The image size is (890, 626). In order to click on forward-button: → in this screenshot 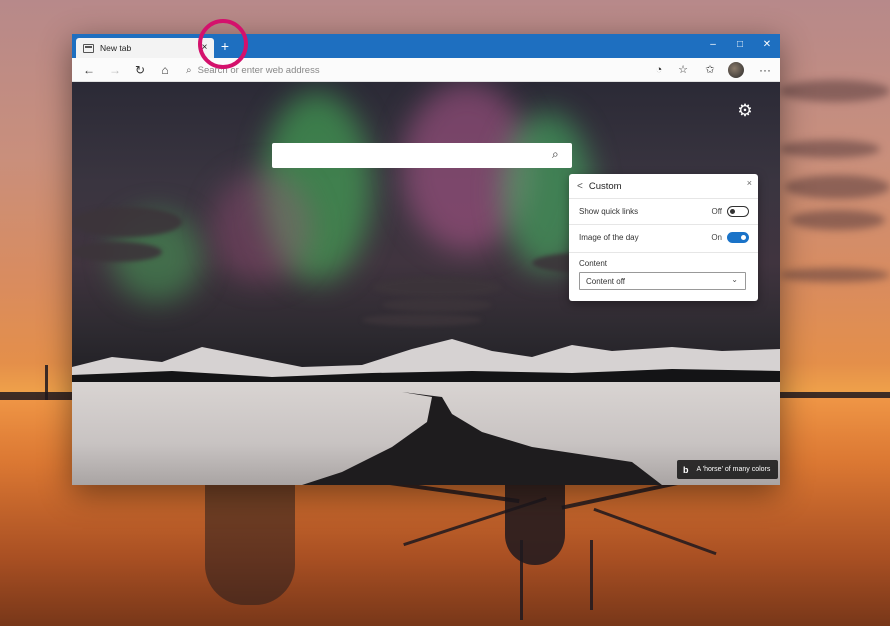, I will do `click(115, 70)`.